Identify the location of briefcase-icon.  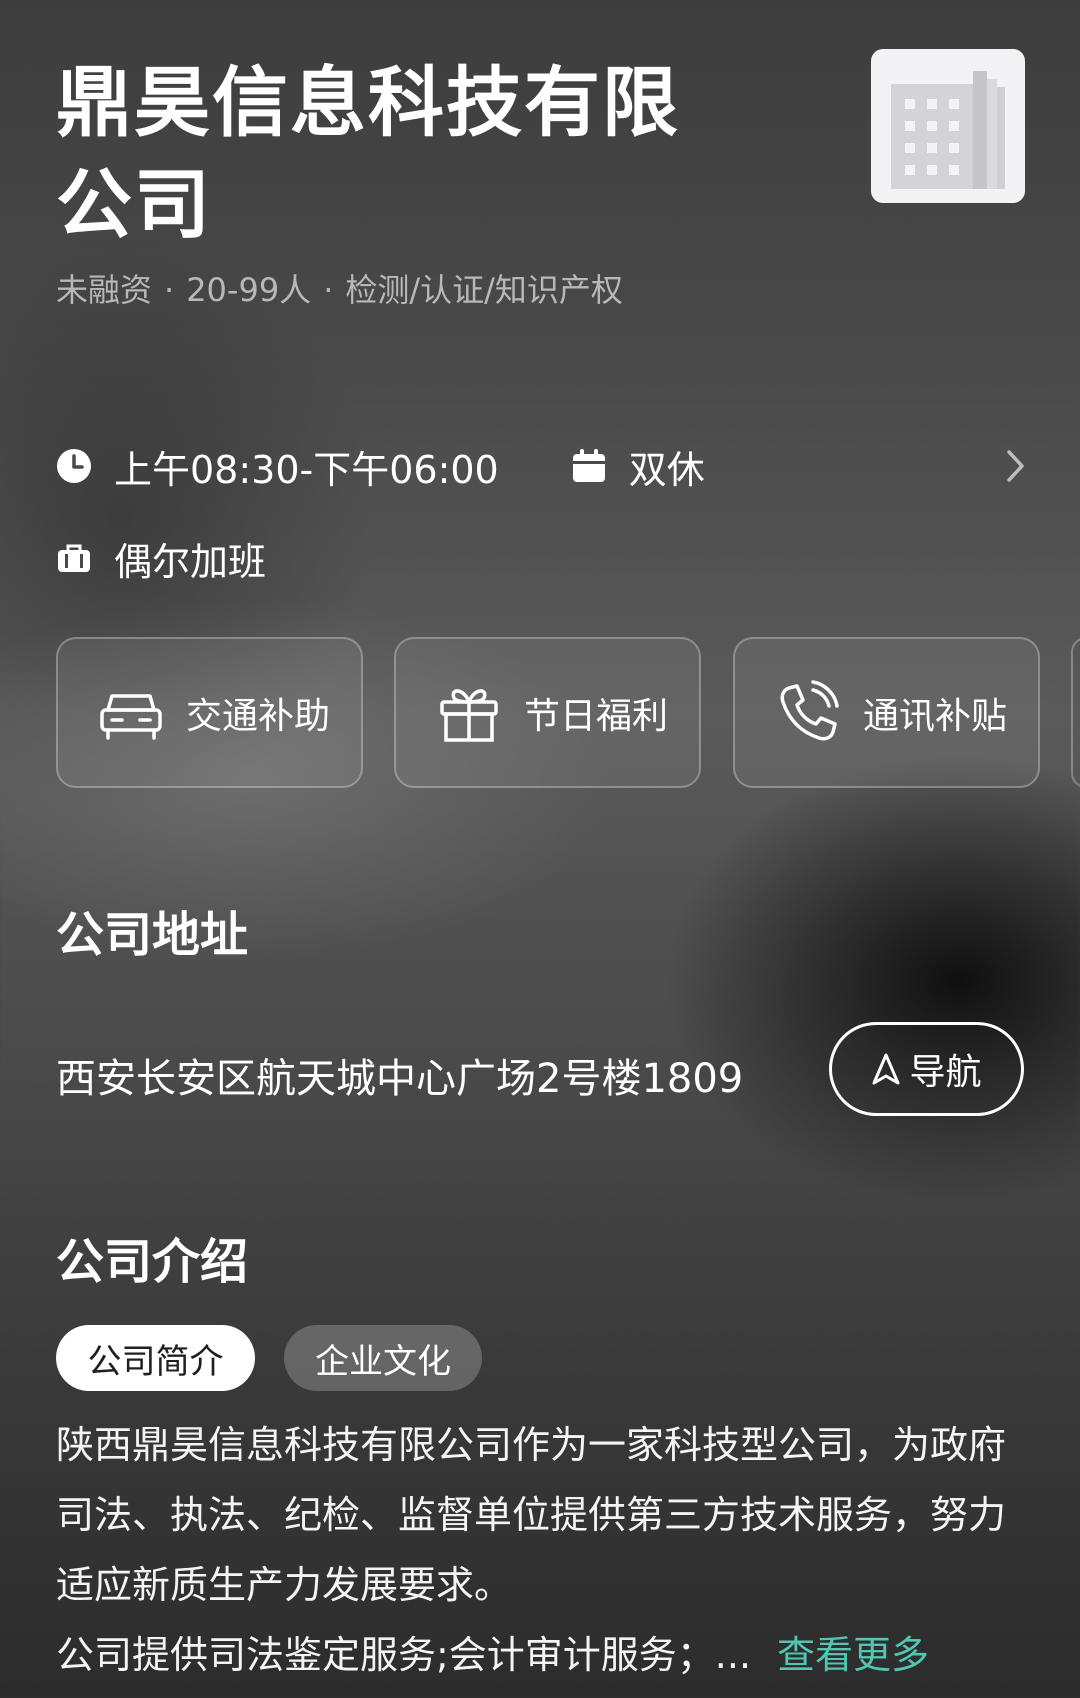
(74, 558).